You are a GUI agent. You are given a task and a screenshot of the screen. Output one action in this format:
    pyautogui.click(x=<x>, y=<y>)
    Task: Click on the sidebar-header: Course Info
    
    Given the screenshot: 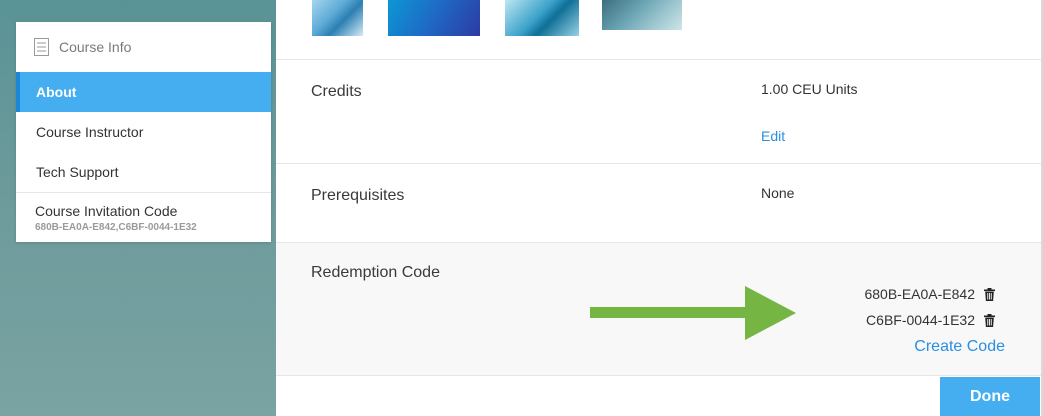 What is the action you would take?
    pyautogui.click(x=143, y=47)
    